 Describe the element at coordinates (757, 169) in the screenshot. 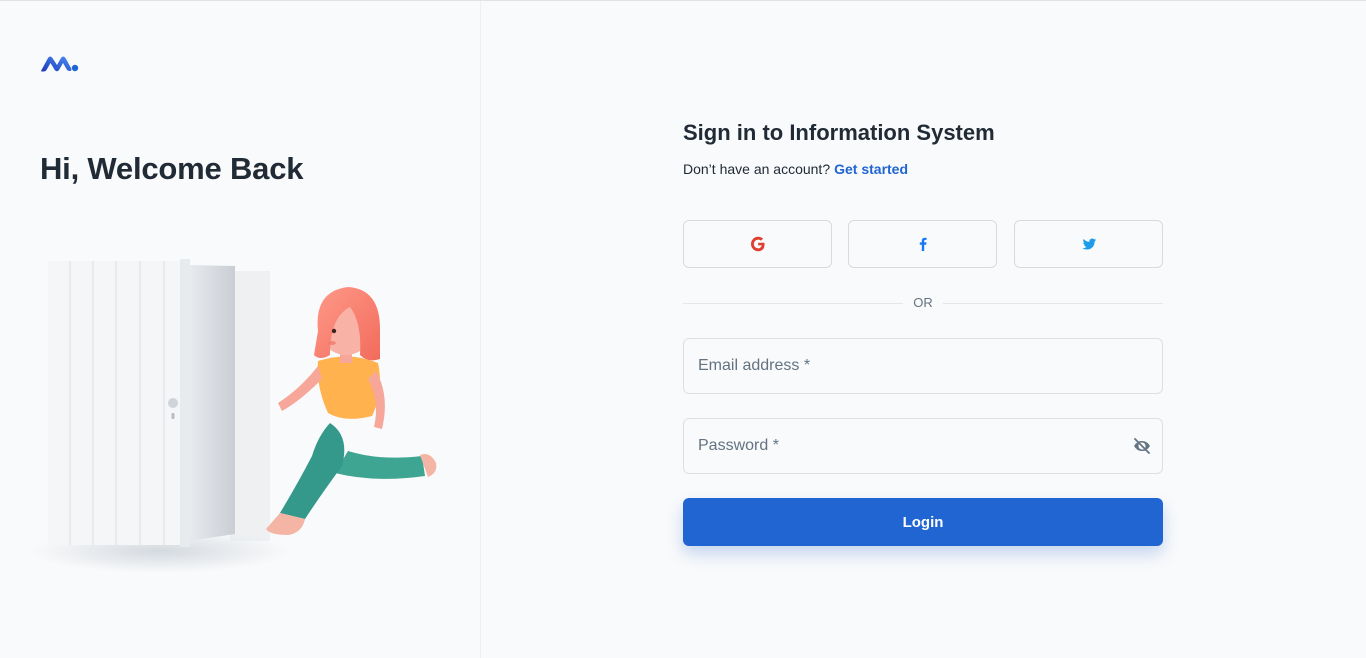

I see `signup-prompt-text: Don’t have an account?` at that location.